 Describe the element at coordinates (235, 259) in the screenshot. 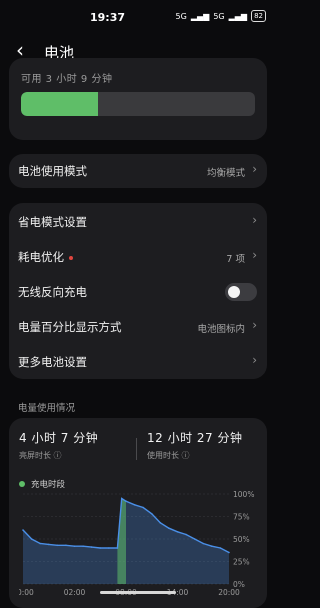

I see `power-optimization-count: 7 项` at that location.